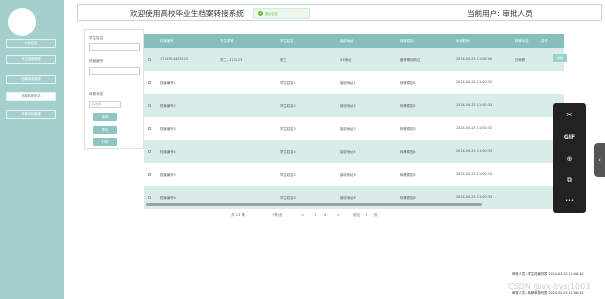 This screenshot has width=605, height=299. I want to click on col-action: 操作, so click(544, 41).